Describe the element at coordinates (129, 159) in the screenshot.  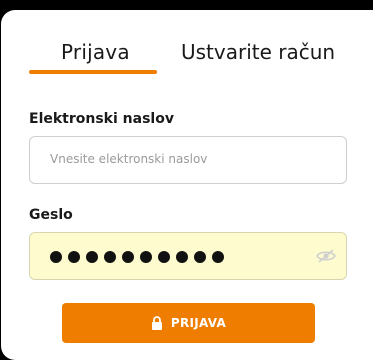
I see `email-placeholder: Vnesite elektronski naslov` at that location.